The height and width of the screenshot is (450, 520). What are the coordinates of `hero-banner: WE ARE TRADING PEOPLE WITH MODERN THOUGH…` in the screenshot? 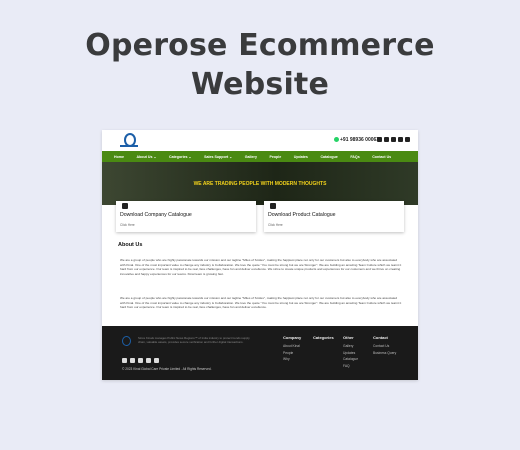 It's located at (260, 183).